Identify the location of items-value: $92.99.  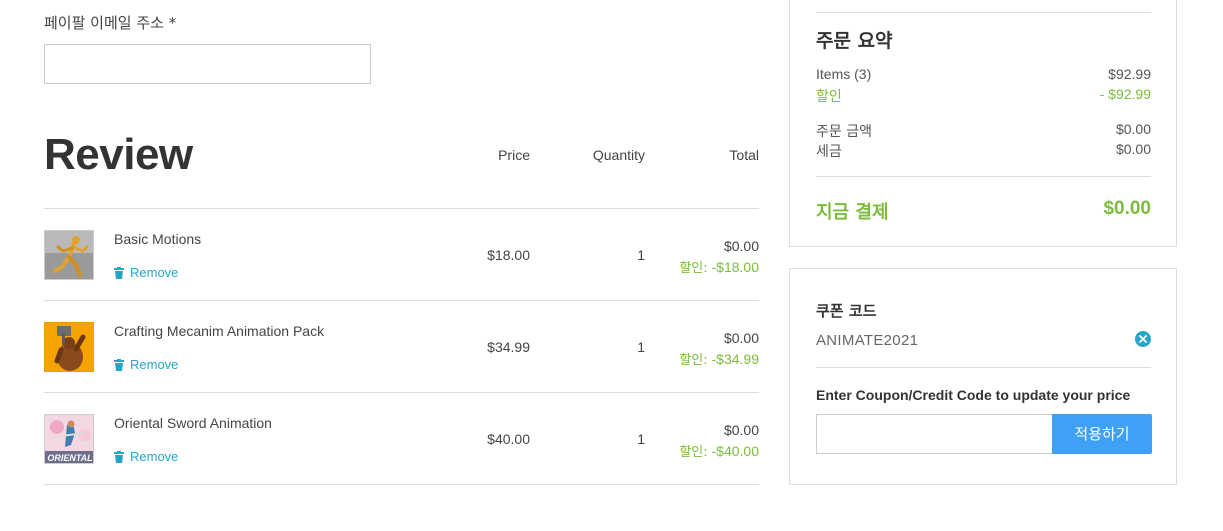
(1129, 74).